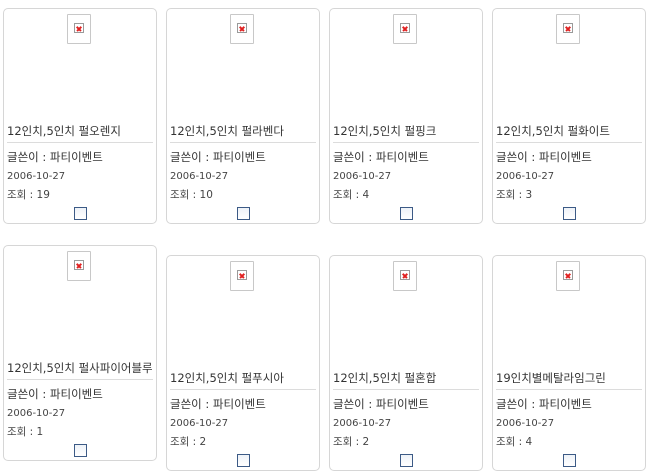 This screenshot has width=650, height=476. I want to click on post-title-wrap: 12인치,5인치 펄혼합, so click(406, 381).